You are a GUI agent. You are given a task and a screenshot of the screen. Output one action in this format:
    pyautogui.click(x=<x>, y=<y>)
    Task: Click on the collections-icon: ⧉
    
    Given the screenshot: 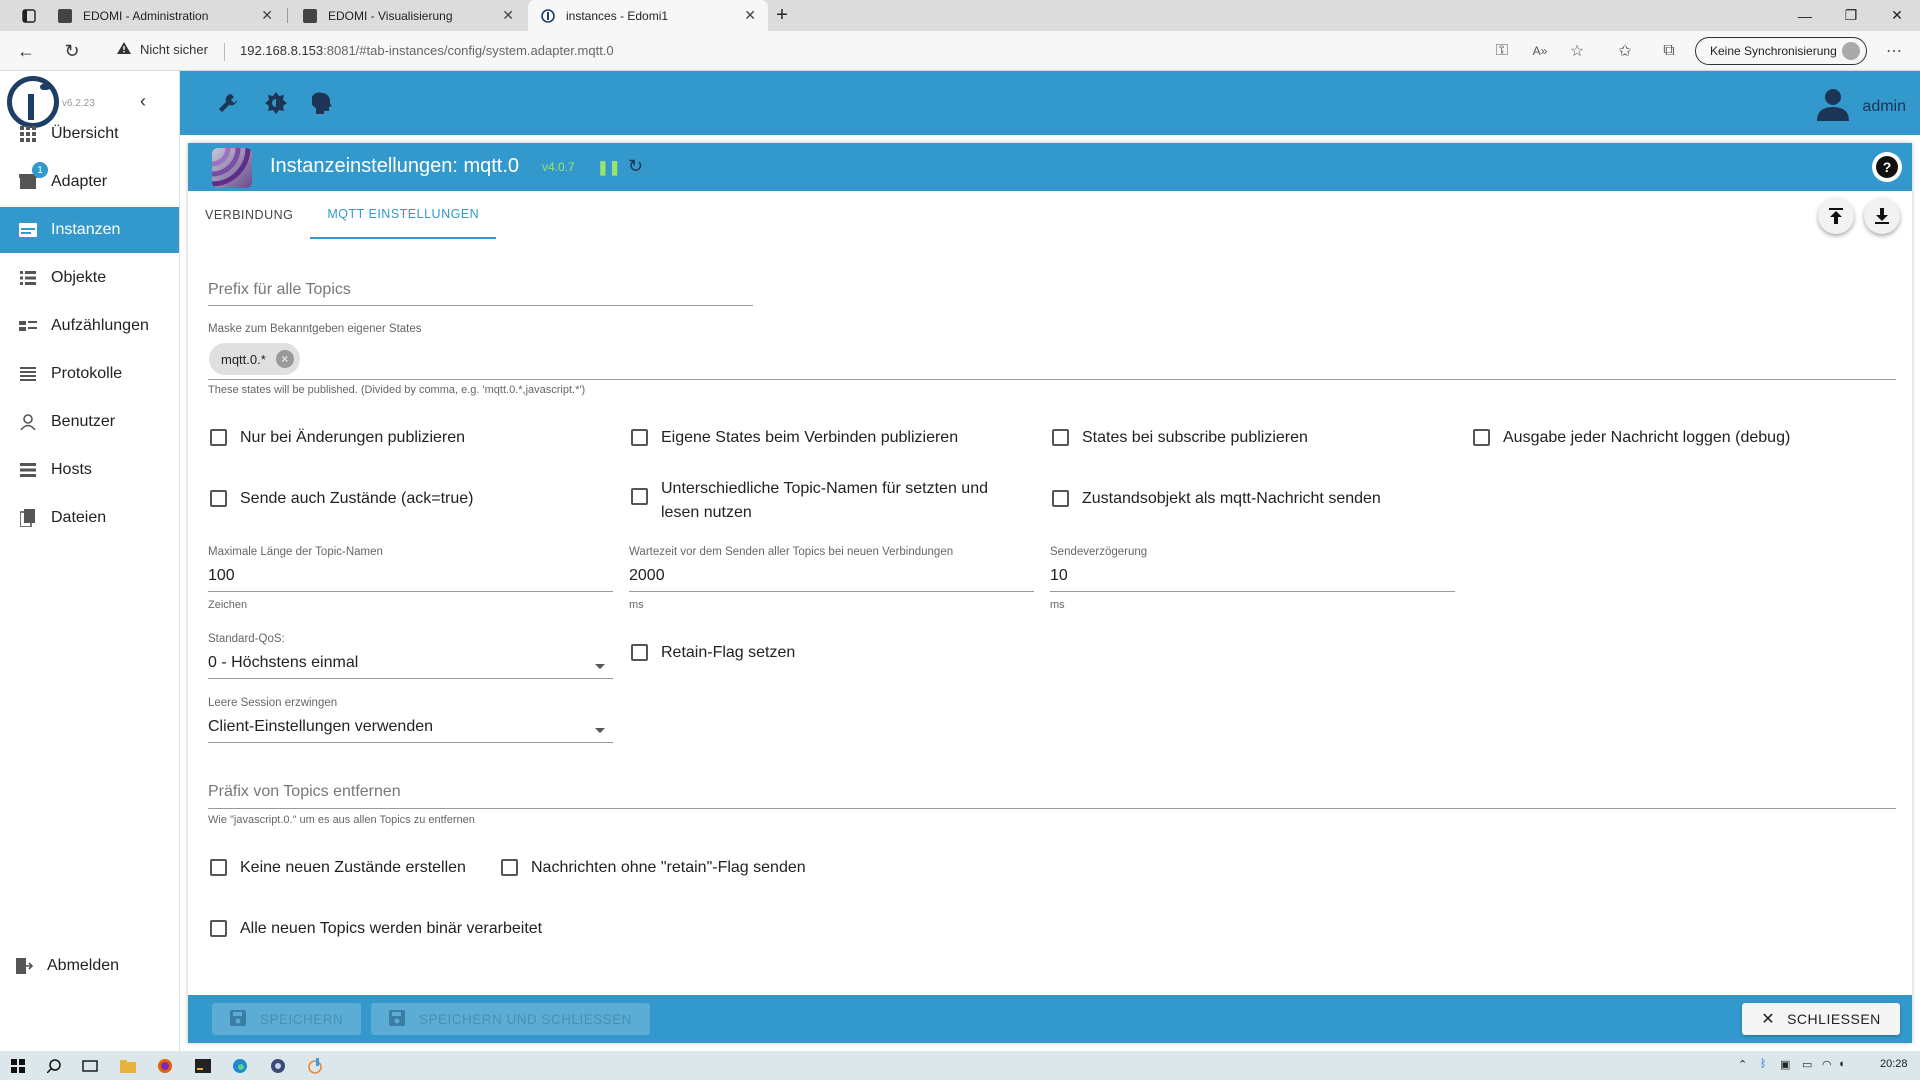 What is the action you would take?
    pyautogui.click(x=1669, y=51)
    